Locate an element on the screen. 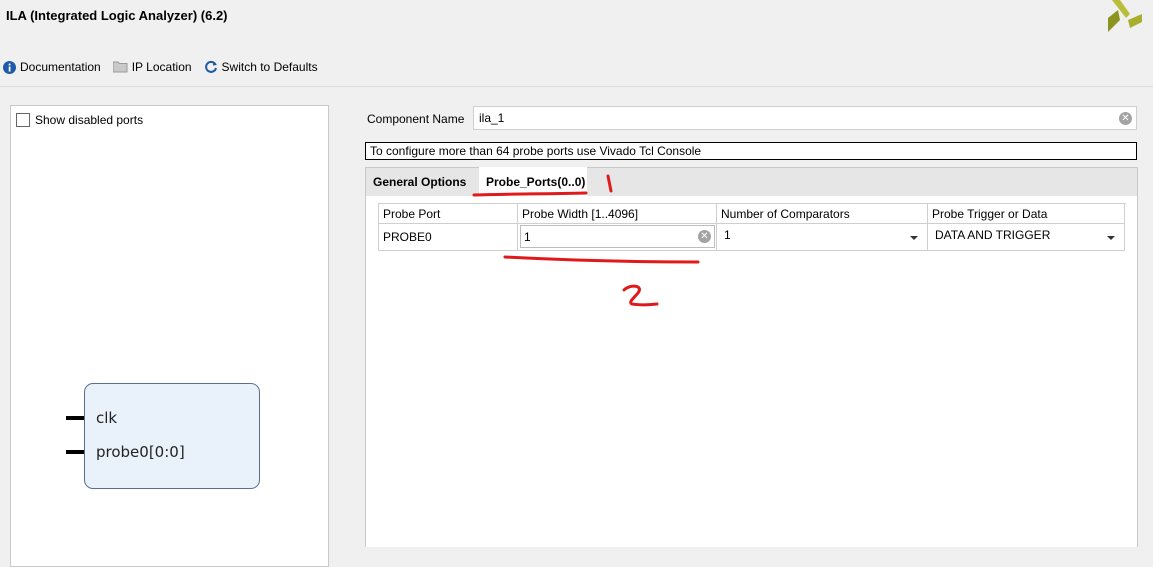 The height and width of the screenshot is (567, 1153). ip-location-label: IP Location is located at coordinates (161, 67).